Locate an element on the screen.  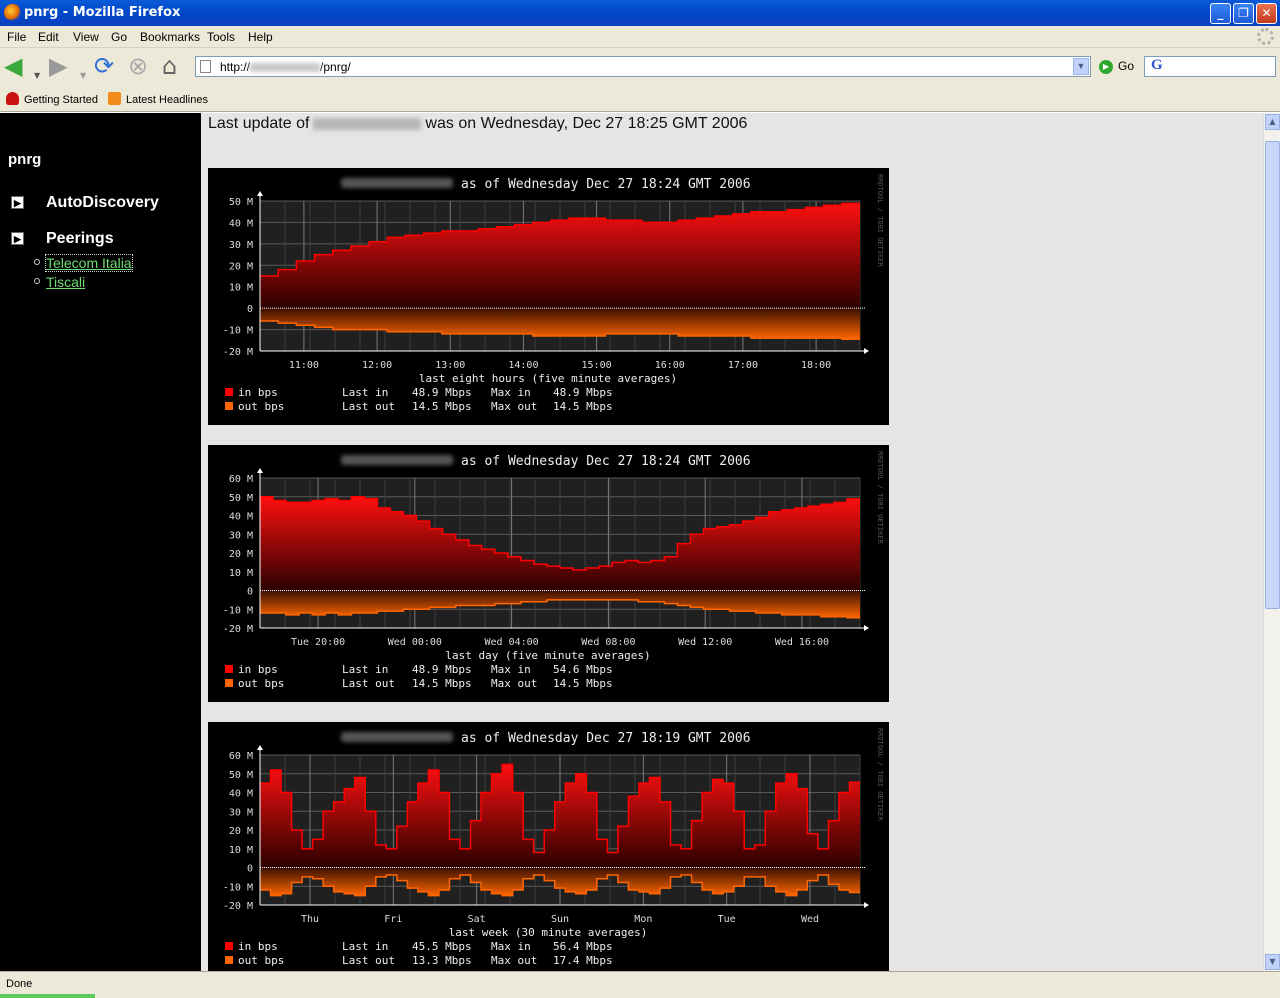
bookmark-getting-started: Getting Started is located at coordinates (52, 99).